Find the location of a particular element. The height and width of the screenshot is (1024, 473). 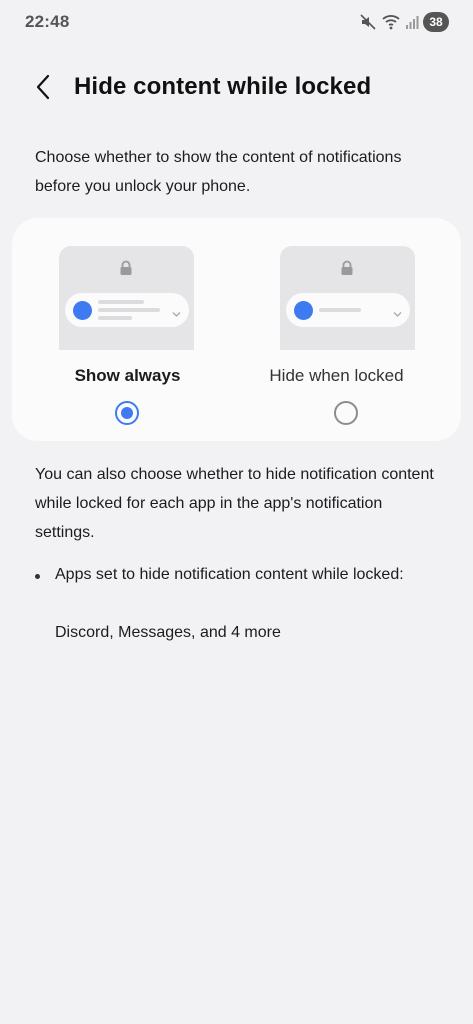

hidden-apps-list: Discord, Messages, and 4 more is located at coordinates (240, 632).